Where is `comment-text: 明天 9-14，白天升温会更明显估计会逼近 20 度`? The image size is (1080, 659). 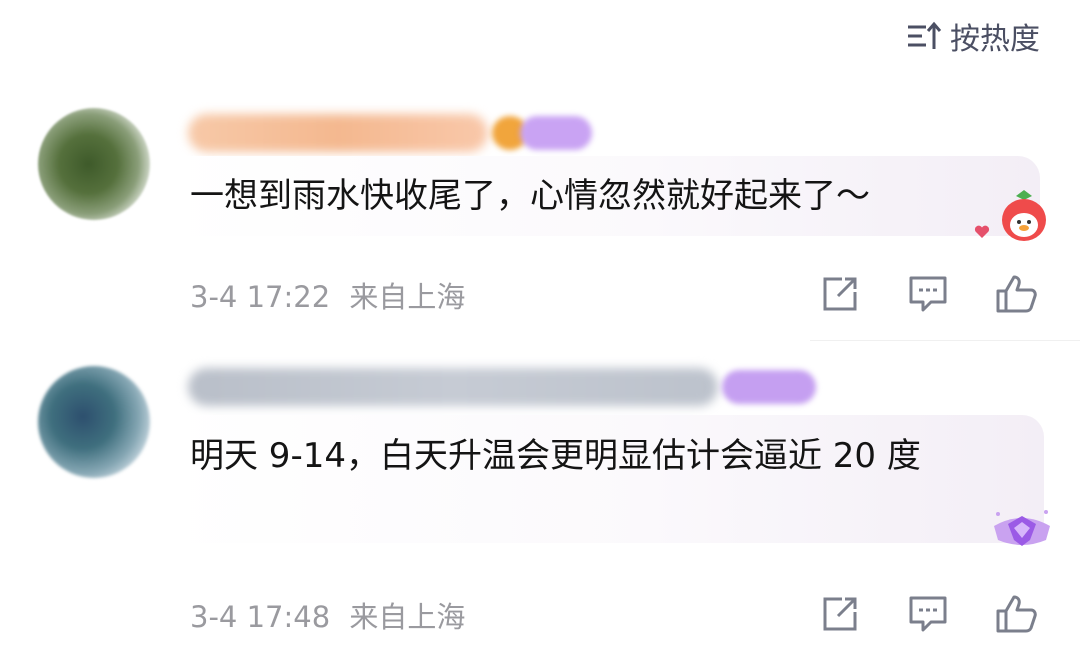
comment-text: 明天 9-14，白天升温会更明显估计会逼近 20 度 is located at coordinates (555, 456).